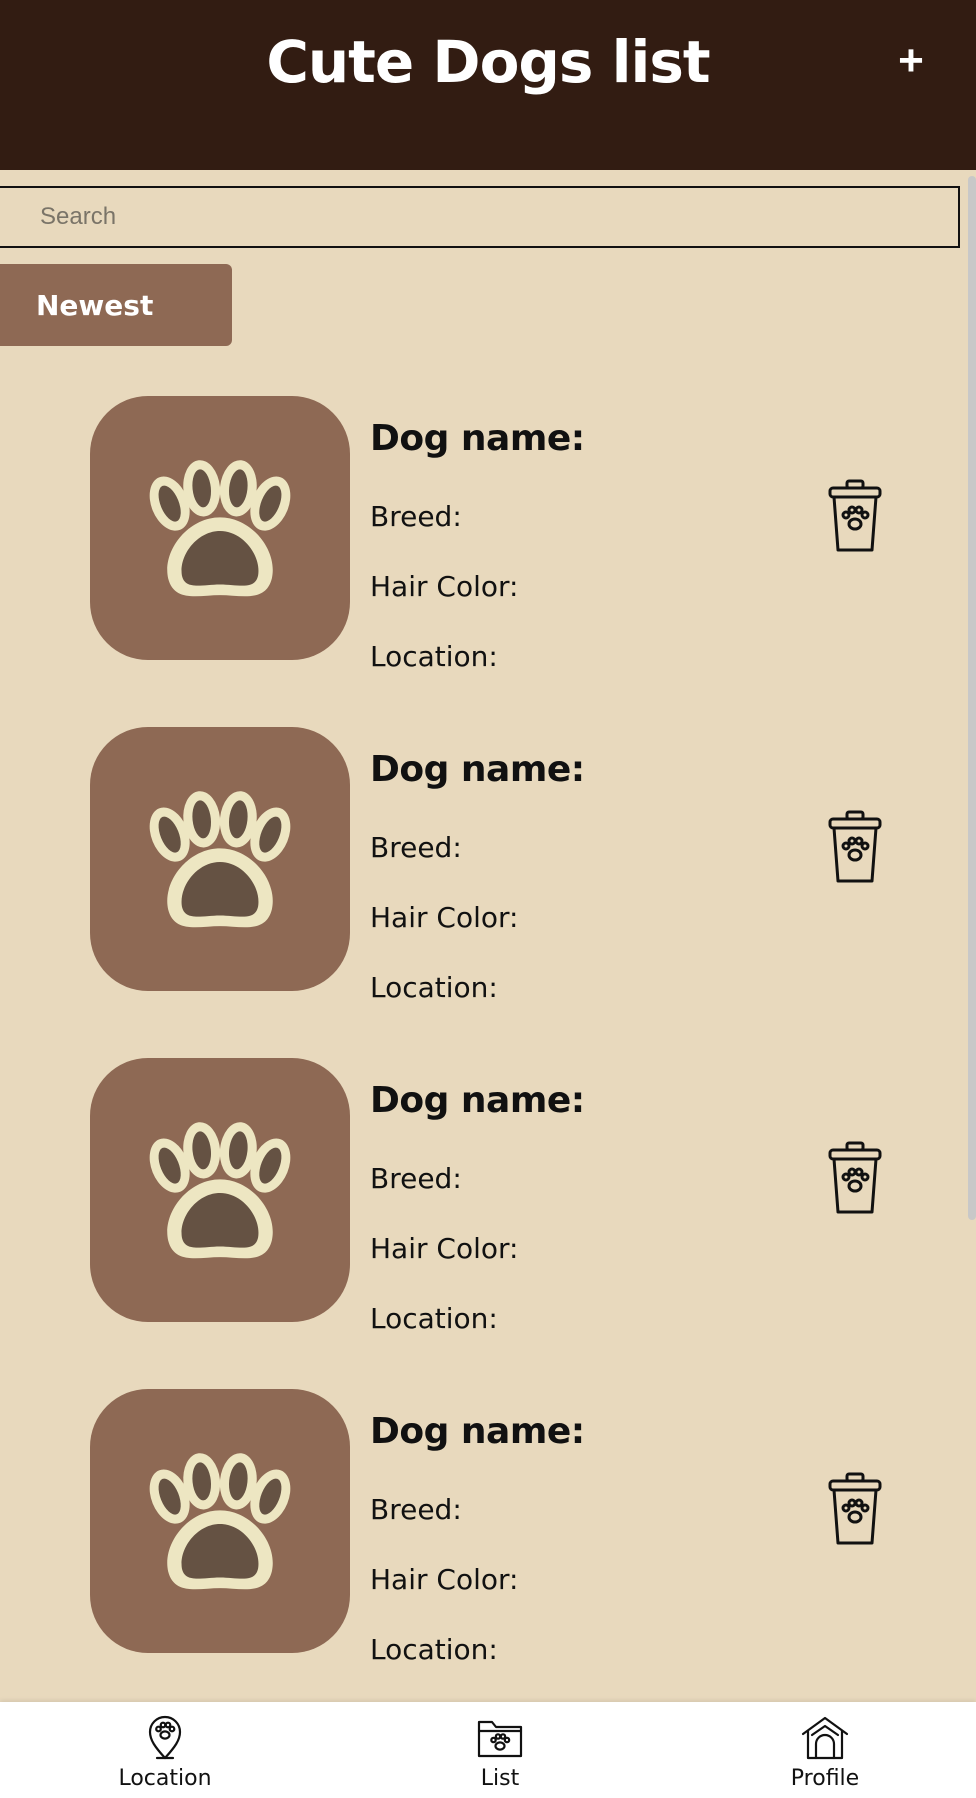 Image resolution: width=976 pixels, height=1798 pixels. Describe the element at coordinates (480, 217) in the screenshot. I see `search-input` at that location.